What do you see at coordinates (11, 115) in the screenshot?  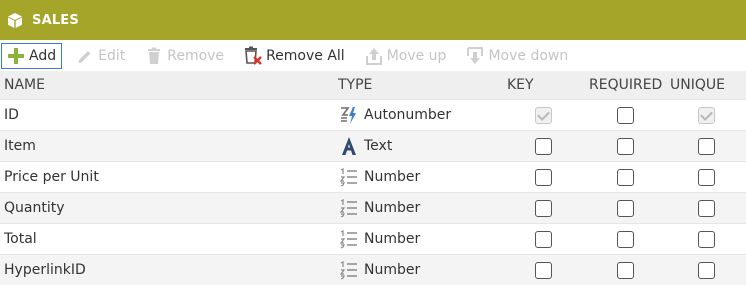 I see `field-name: ID` at bounding box center [11, 115].